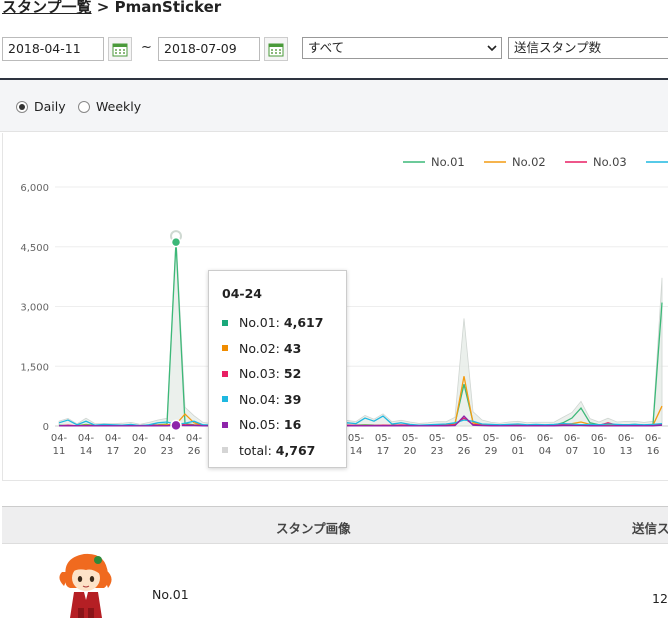 Image resolution: width=668 pixels, height=618 pixels. What do you see at coordinates (170, 594) in the screenshot?
I see `sticker-name-cell: No.01` at bounding box center [170, 594].